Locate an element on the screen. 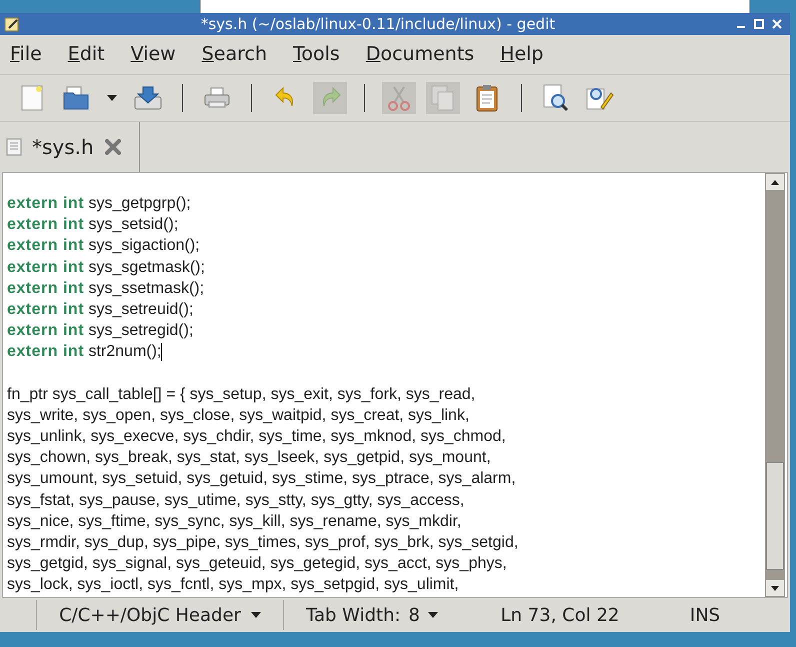 This screenshot has height=647, width=796. maximize-icon is located at coordinates (759, 24).